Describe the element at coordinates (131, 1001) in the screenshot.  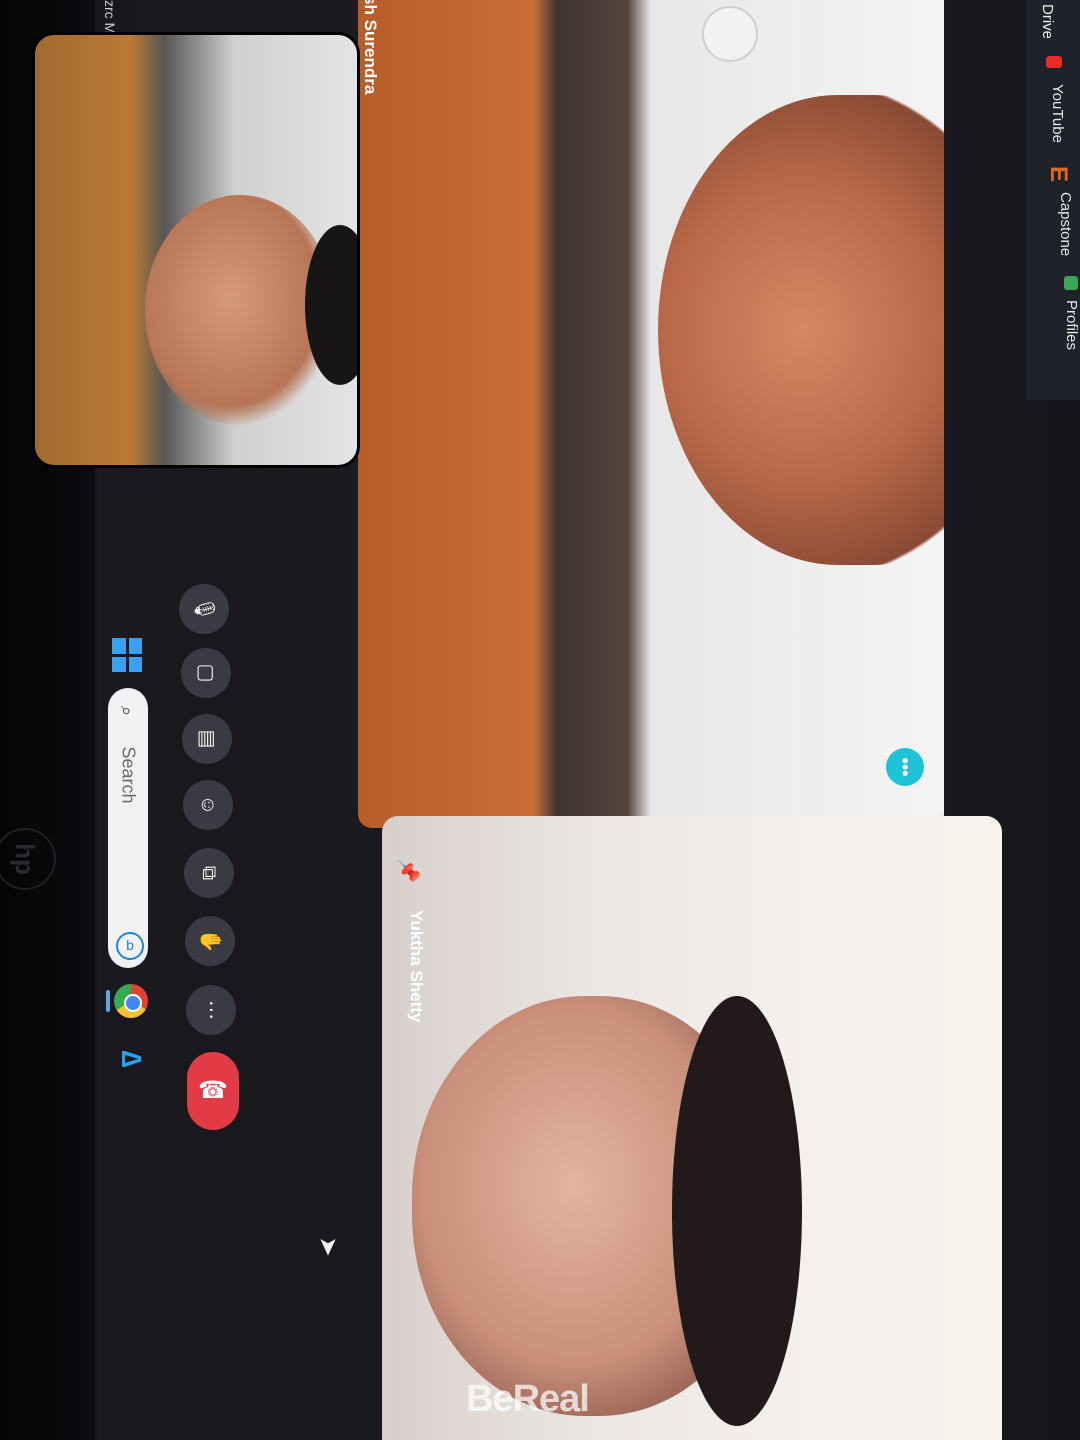
I see `chrome-icon` at that location.